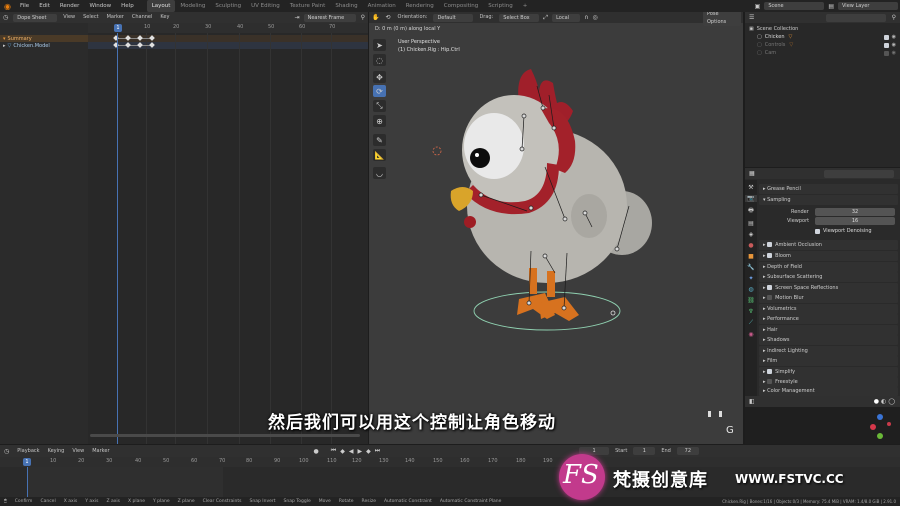 The width and height of the screenshot is (900, 506). I want to click on frame-ruler: 1 10 20 30 40 50 60 70, so click(228, 28).